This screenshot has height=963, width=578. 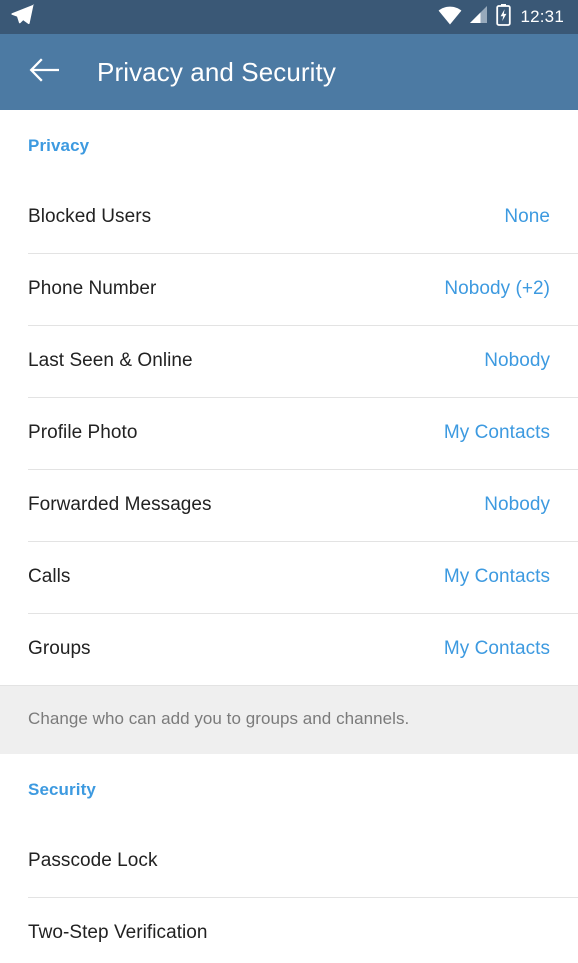 I want to click on setting-label: Two-Step Verification, so click(x=118, y=933).